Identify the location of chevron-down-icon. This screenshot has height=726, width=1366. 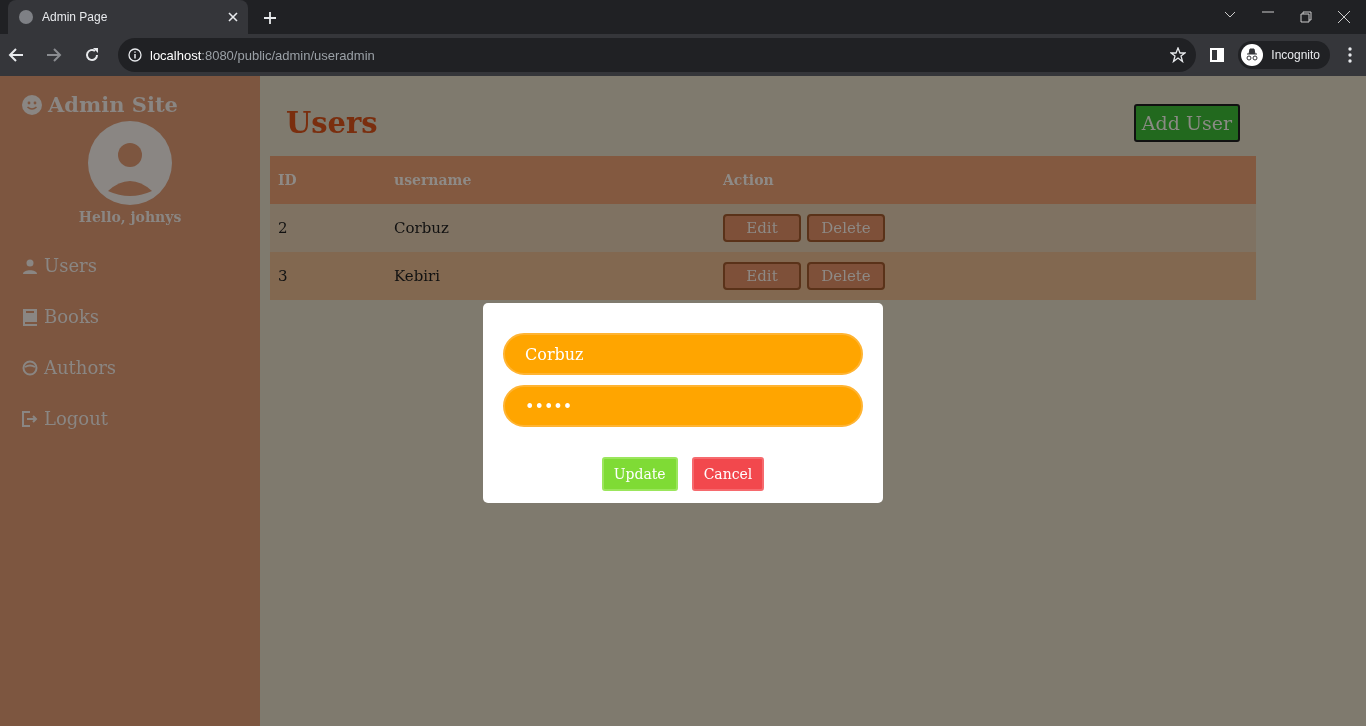
(1230, 15).